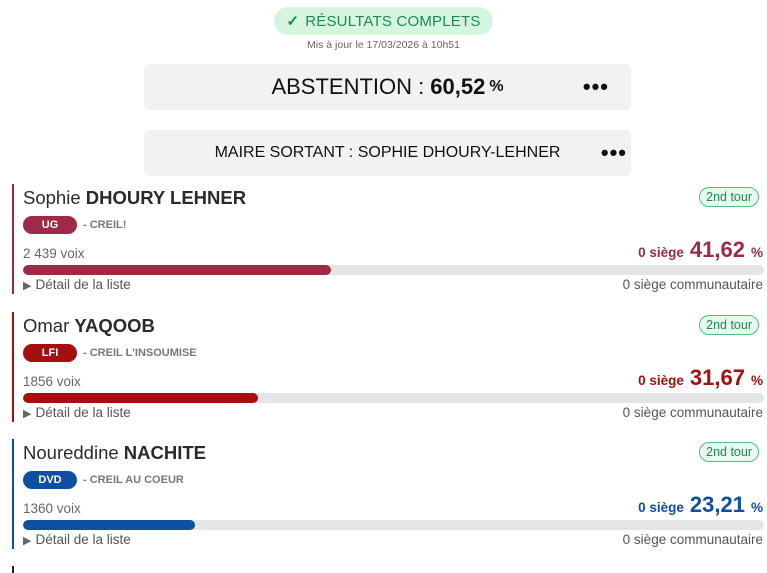 Image resolution: width=767 pixels, height=573 pixels. Describe the element at coordinates (717, 504) in the screenshot. I see `vote-percentage: 23,21` at that location.